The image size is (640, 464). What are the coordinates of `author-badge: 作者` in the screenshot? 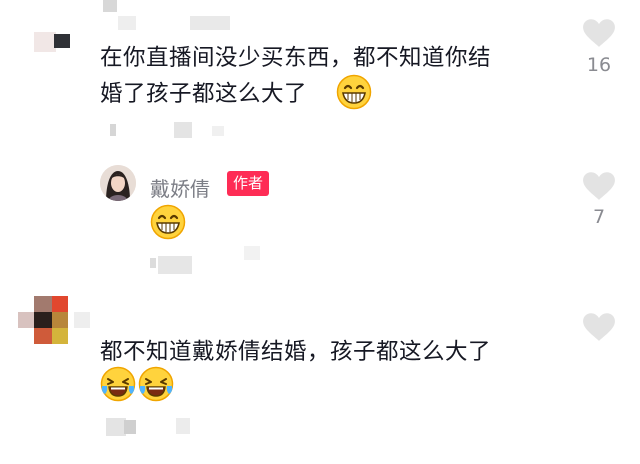 It's located at (248, 183).